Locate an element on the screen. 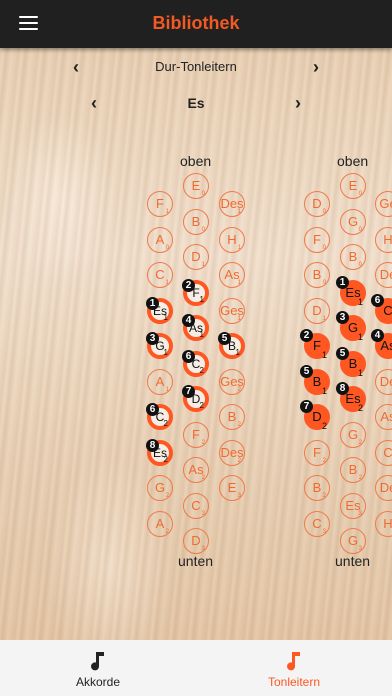  step-badge: 4 is located at coordinates (377, 335).